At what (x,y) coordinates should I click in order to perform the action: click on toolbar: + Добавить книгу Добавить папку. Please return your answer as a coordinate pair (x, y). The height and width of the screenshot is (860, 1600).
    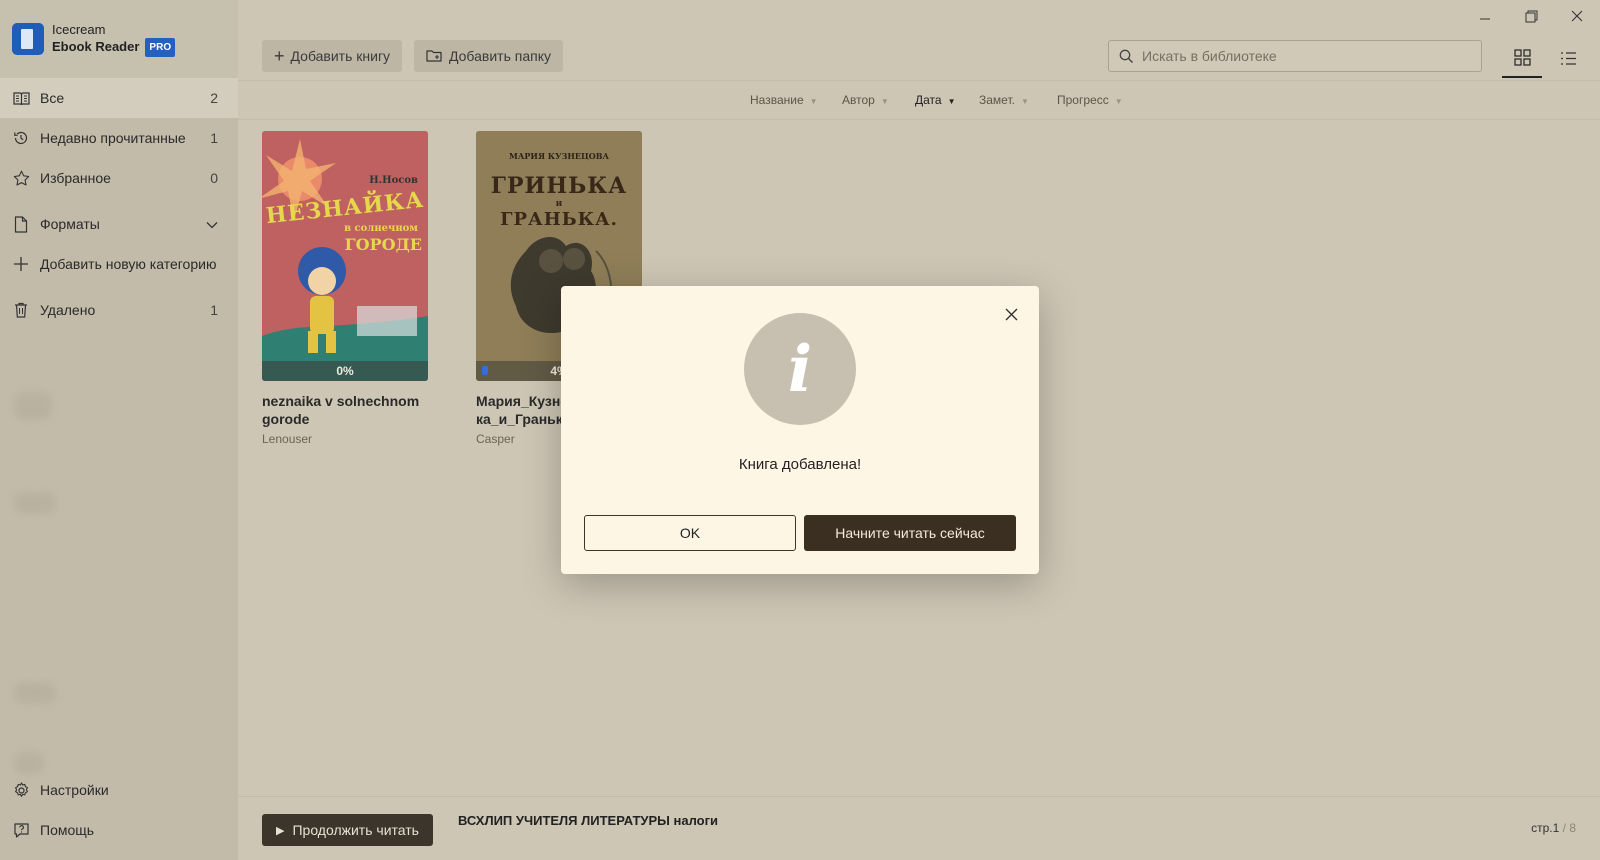
    Looking at the image, I should click on (919, 58).